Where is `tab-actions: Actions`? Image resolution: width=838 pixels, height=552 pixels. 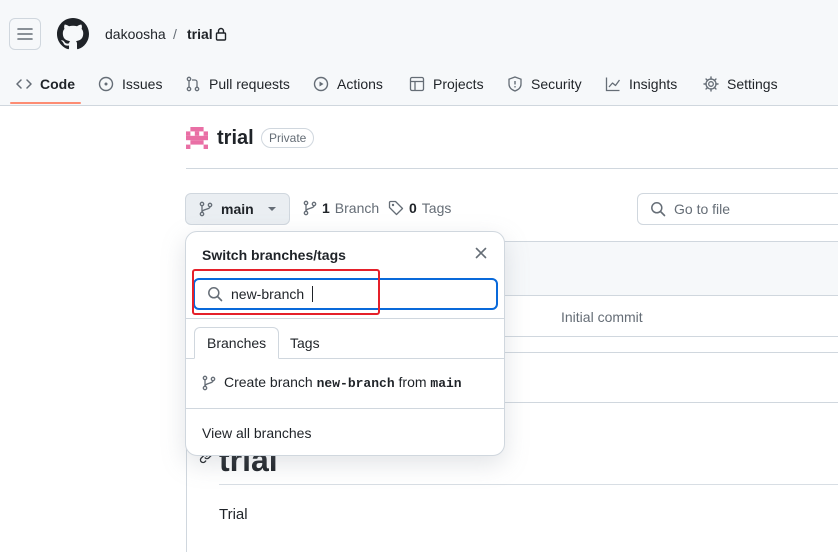 tab-actions: Actions is located at coordinates (348, 84).